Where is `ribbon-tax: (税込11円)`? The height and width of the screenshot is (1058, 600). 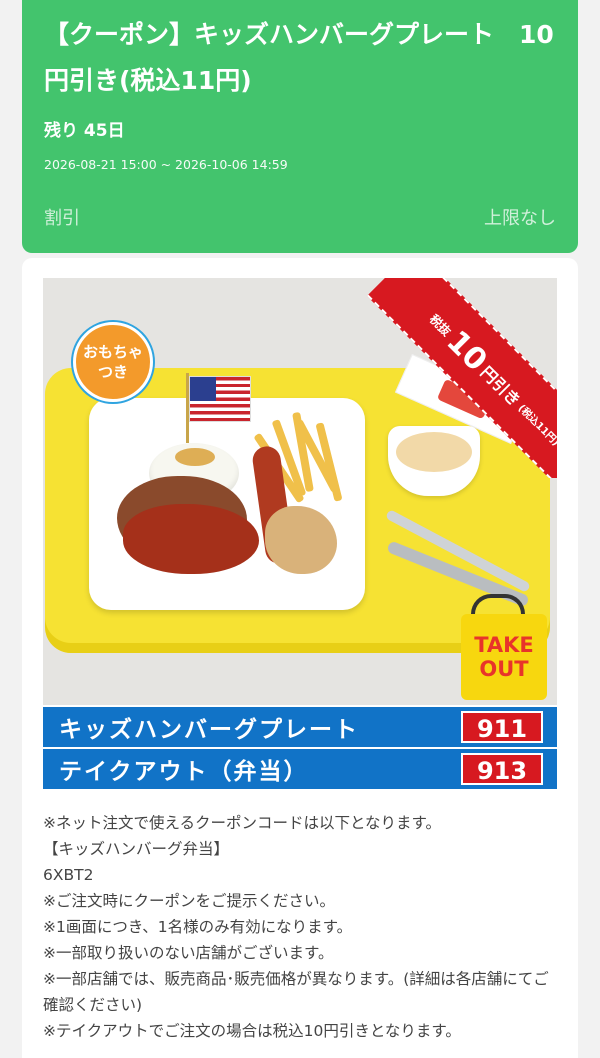 ribbon-tax: (税込11円) is located at coordinates (536, 425).